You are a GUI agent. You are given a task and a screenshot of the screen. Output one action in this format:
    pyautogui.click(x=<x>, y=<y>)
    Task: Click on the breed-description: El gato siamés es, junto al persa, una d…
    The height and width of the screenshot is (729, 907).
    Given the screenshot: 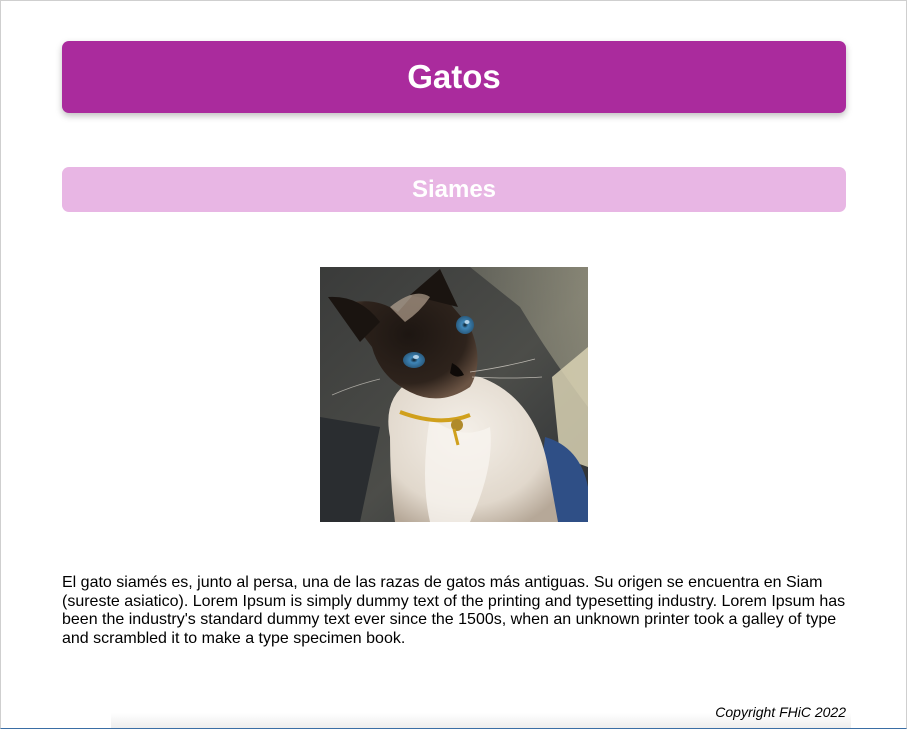 What is the action you would take?
    pyautogui.click(x=454, y=610)
    